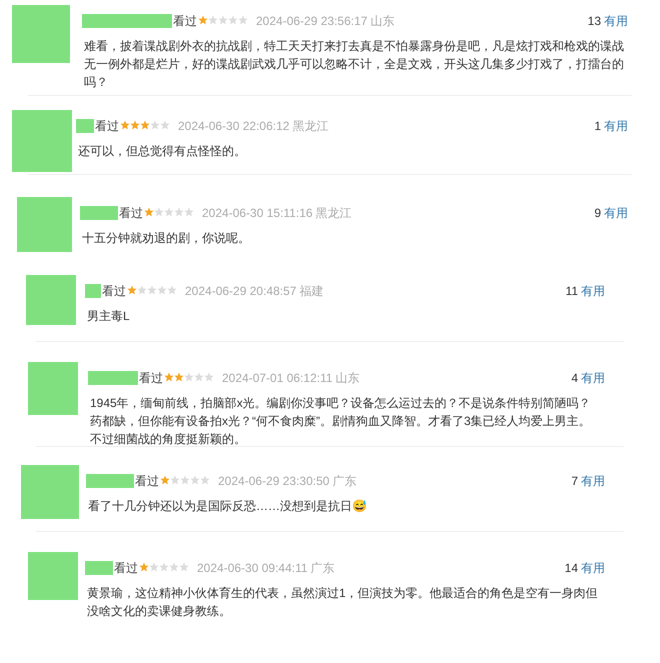 This screenshot has height=663, width=660. What do you see at coordinates (227, 506) in the screenshot?
I see `comment-text: 看了十几分钟还以为是国际反恐……没想到是抗日😅` at bounding box center [227, 506].